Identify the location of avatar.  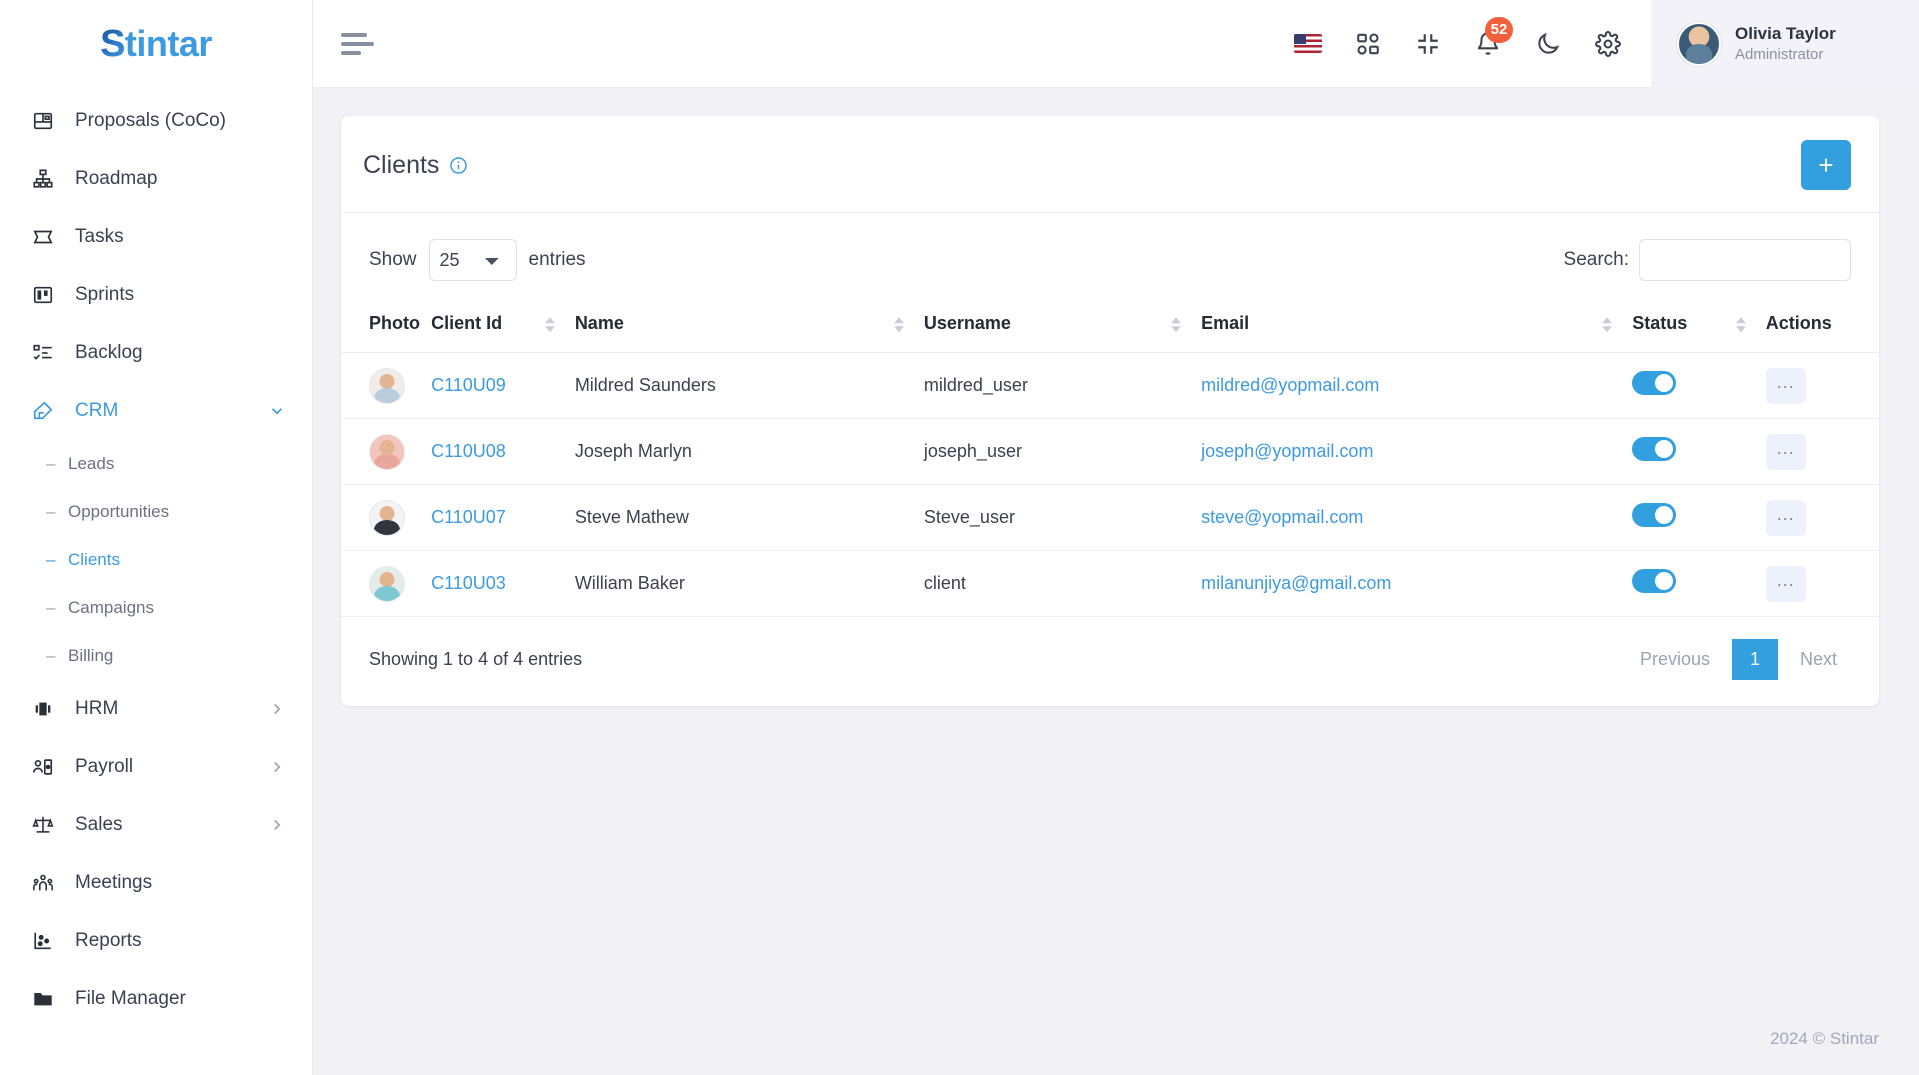
(1699, 43).